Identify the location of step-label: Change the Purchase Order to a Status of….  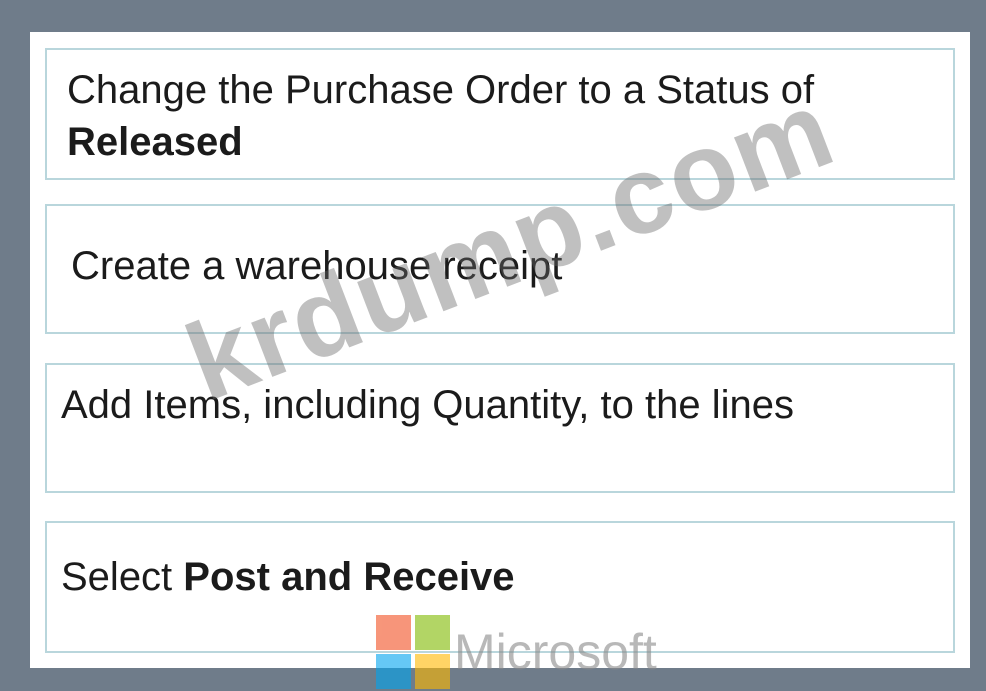
(441, 116).